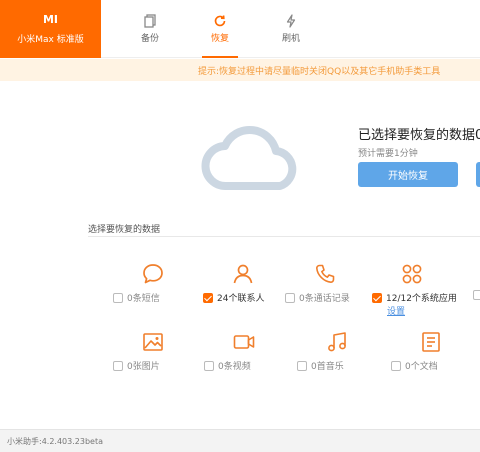  Describe the element at coordinates (290, 297) in the screenshot. I see `calls-checkbox` at that location.